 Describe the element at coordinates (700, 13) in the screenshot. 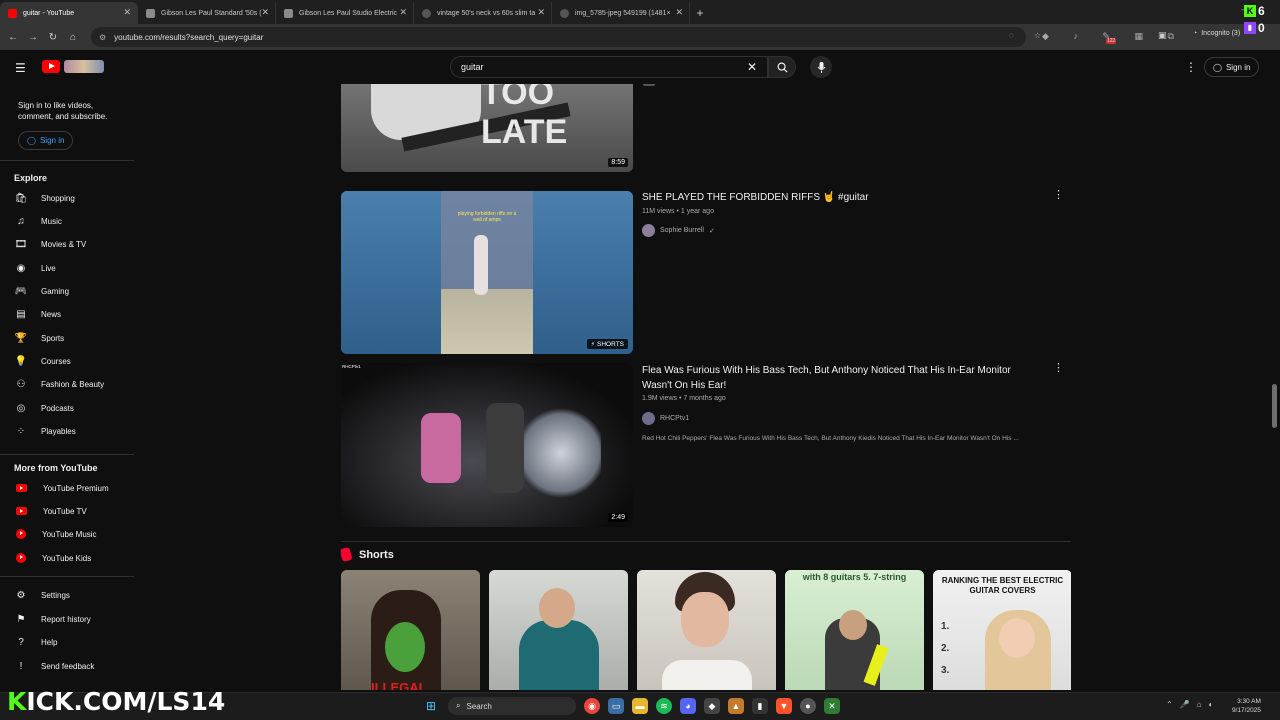

I see `new-tab-button: +` at that location.